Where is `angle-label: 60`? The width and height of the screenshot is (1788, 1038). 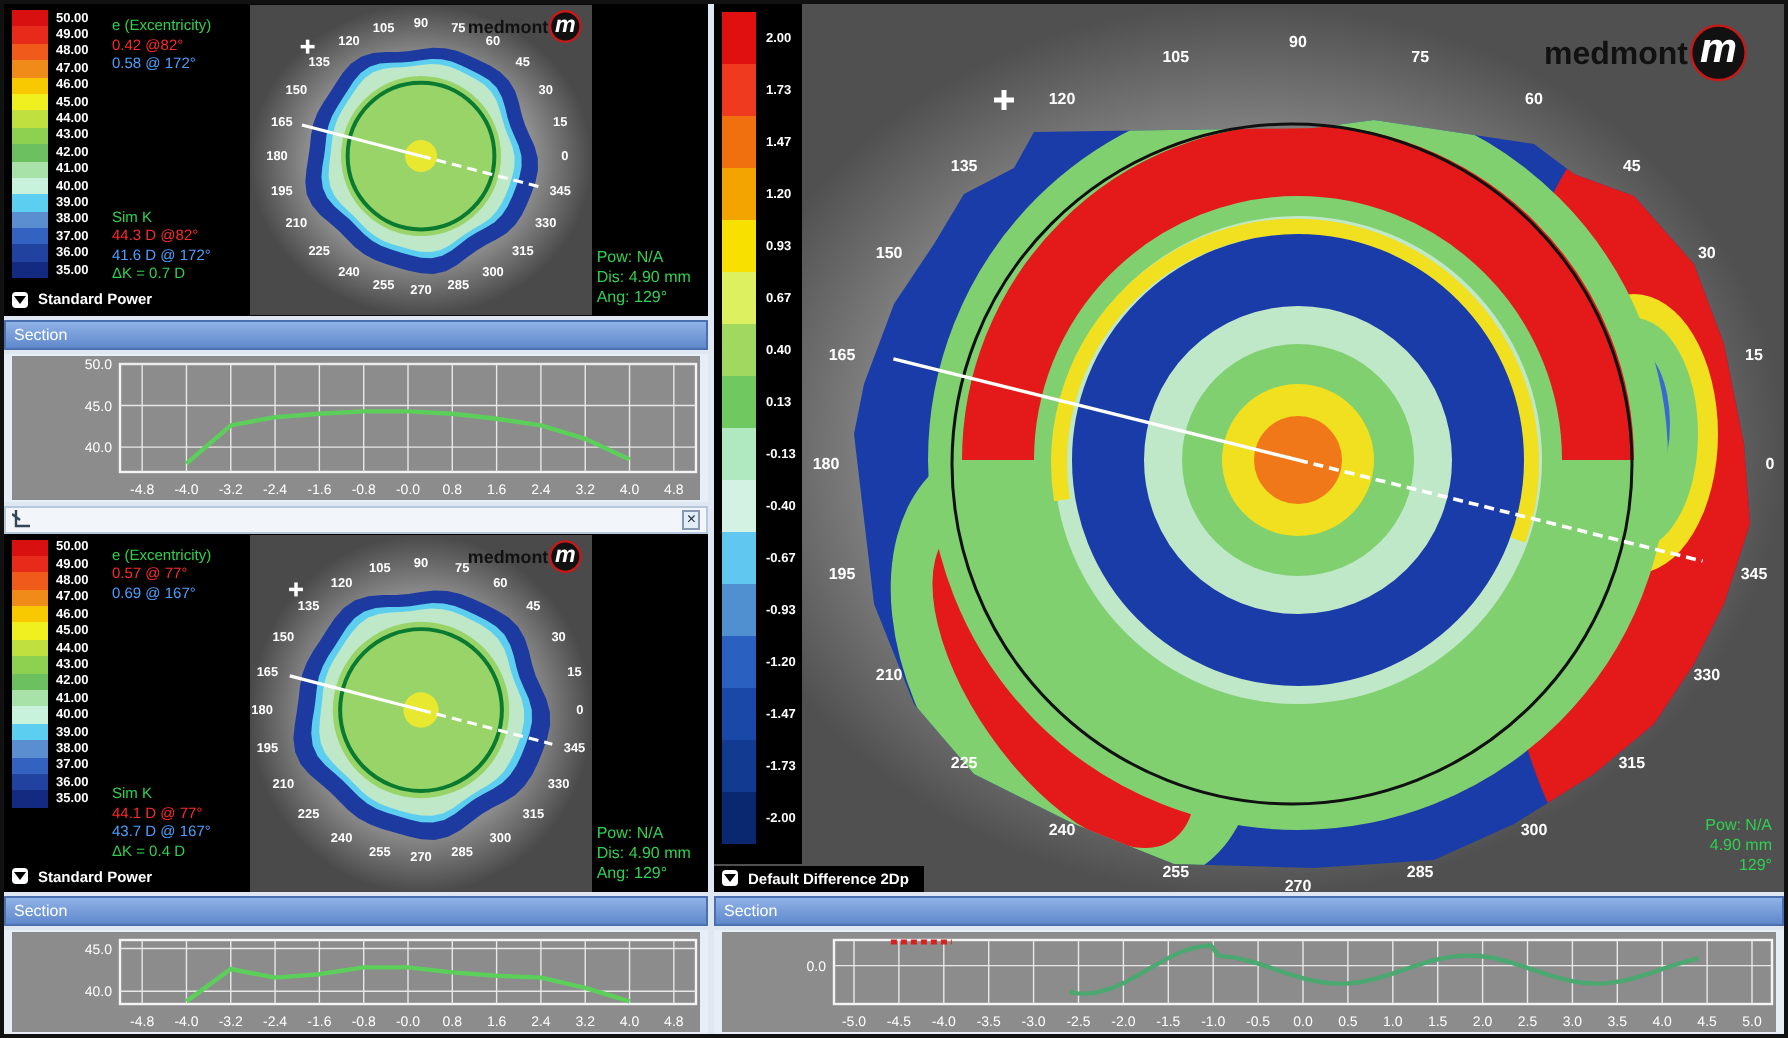
angle-label: 60 is located at coordinates (1534, 98).